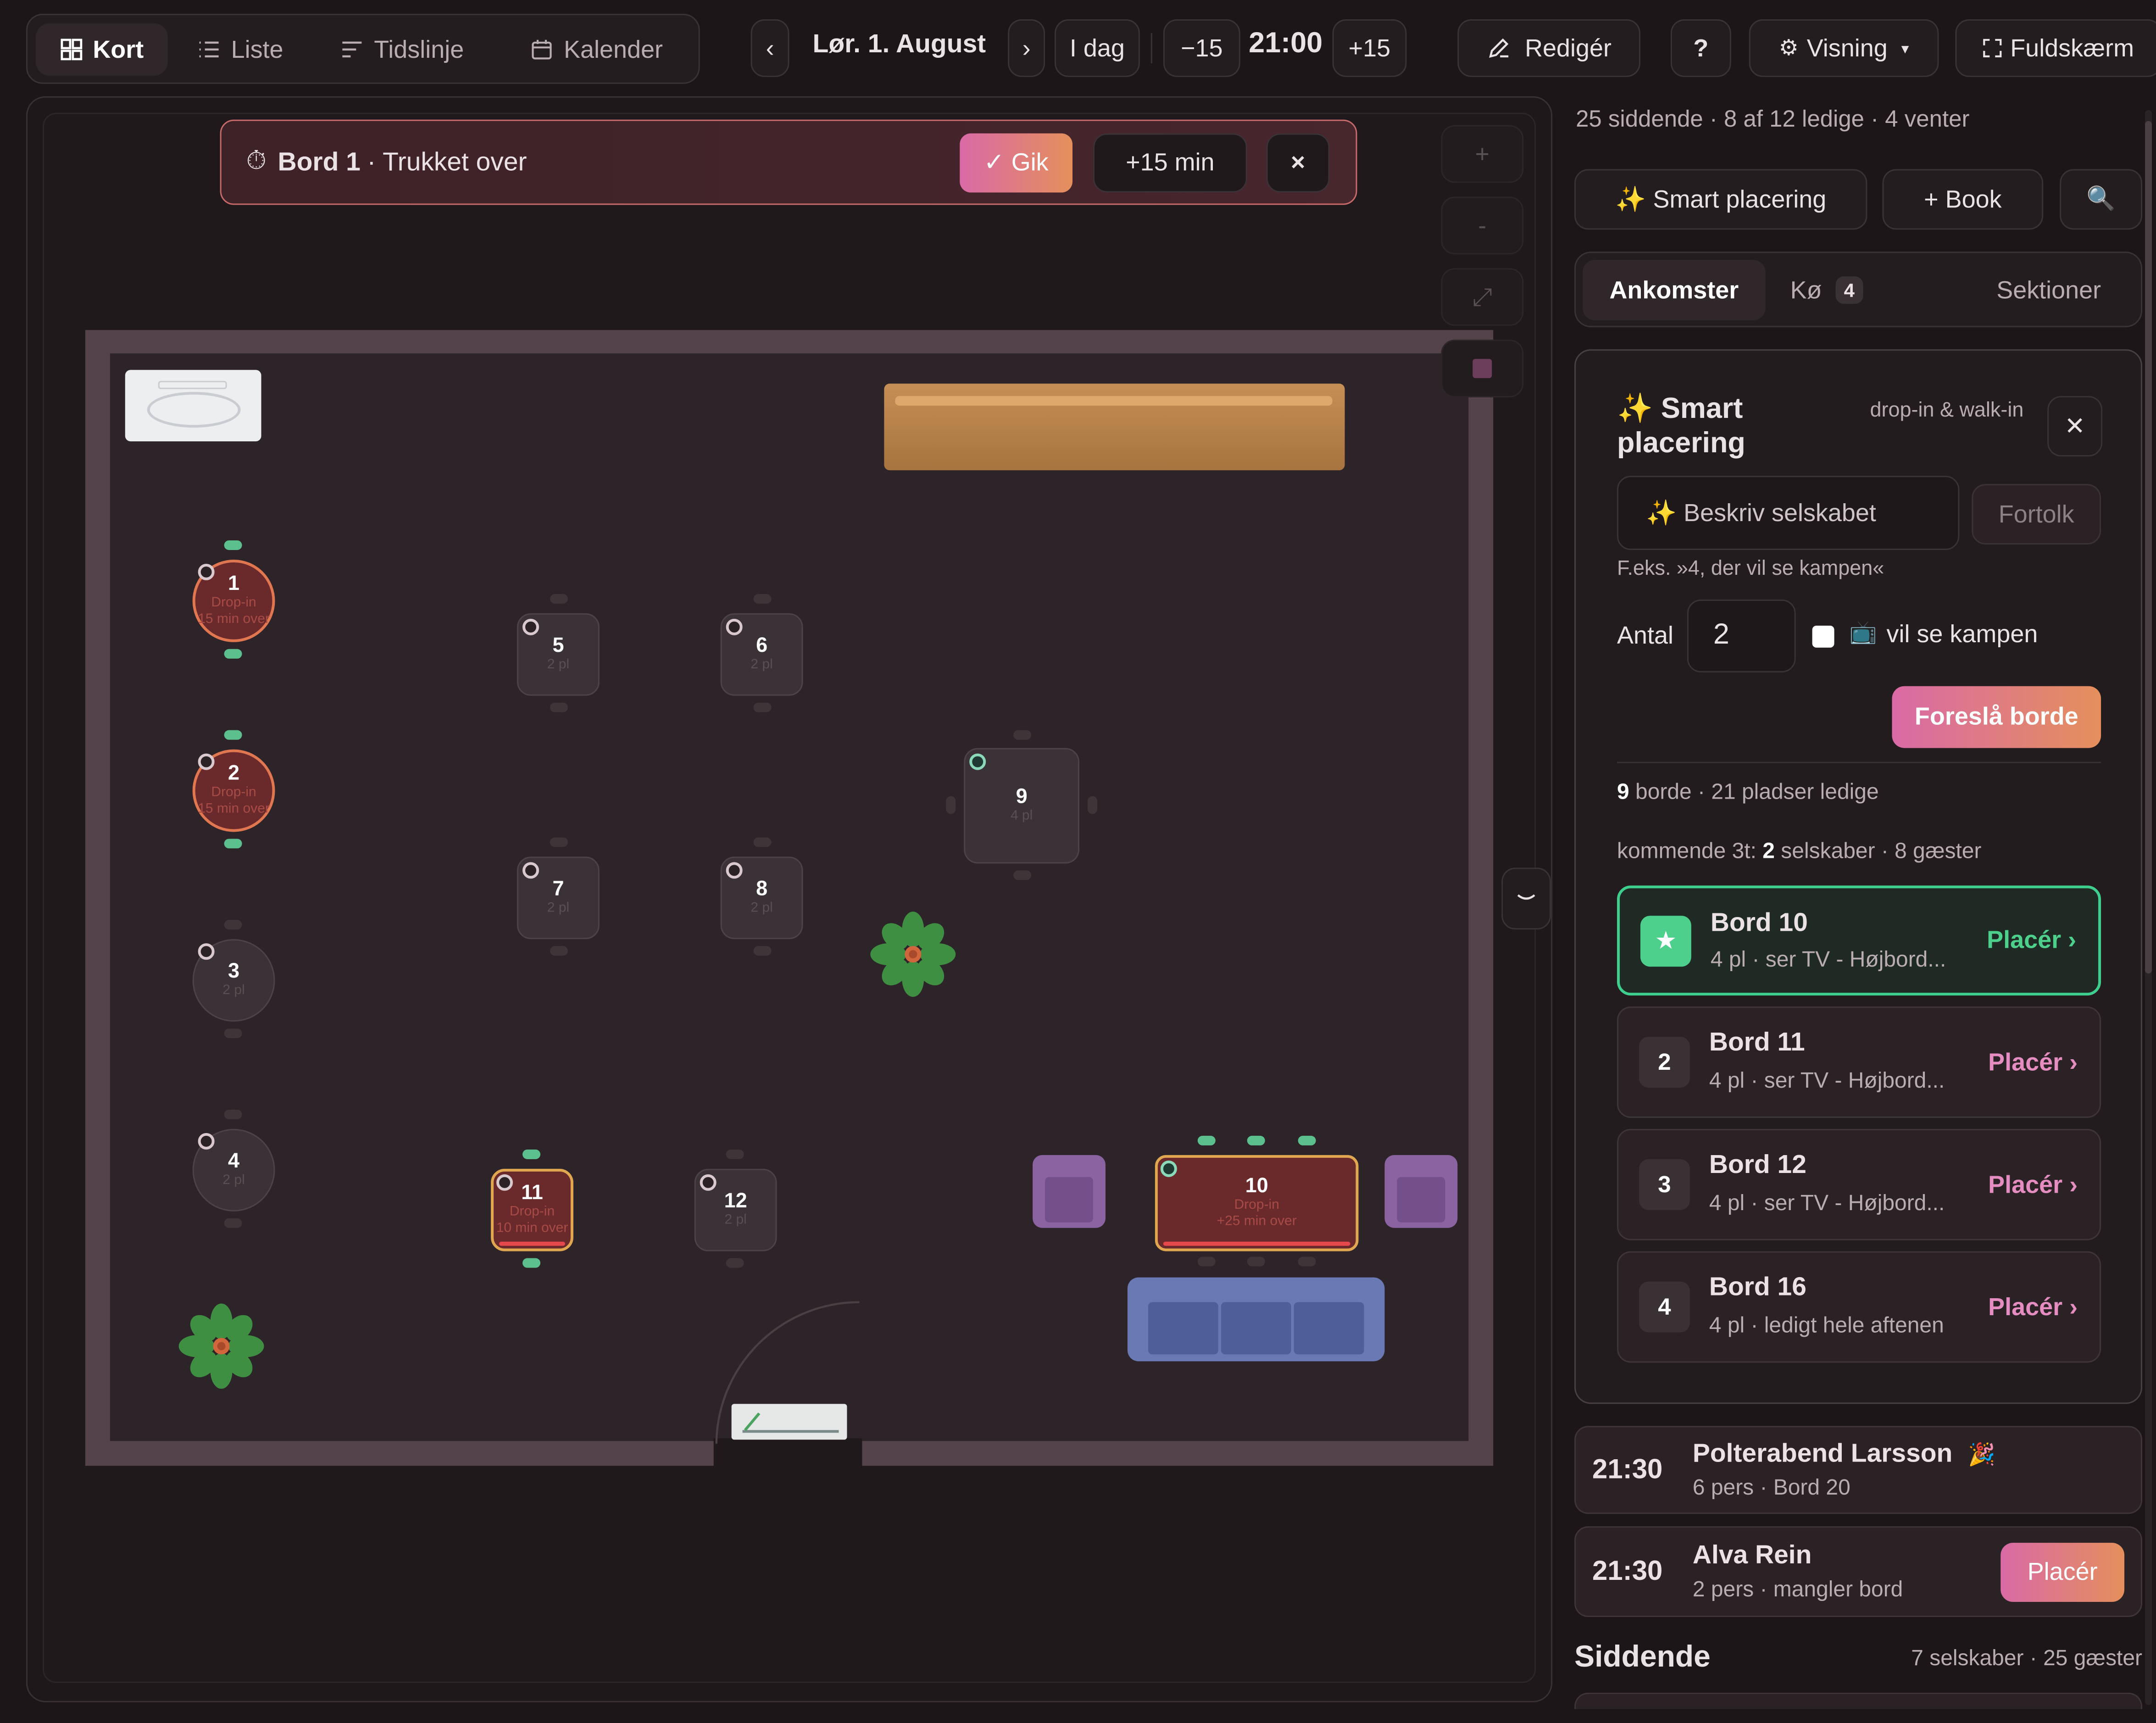 The image size is (2156, 1723). Describe the element at coordinates (1483, 368) in the screenshot. I see `save-layout-button` at that location.